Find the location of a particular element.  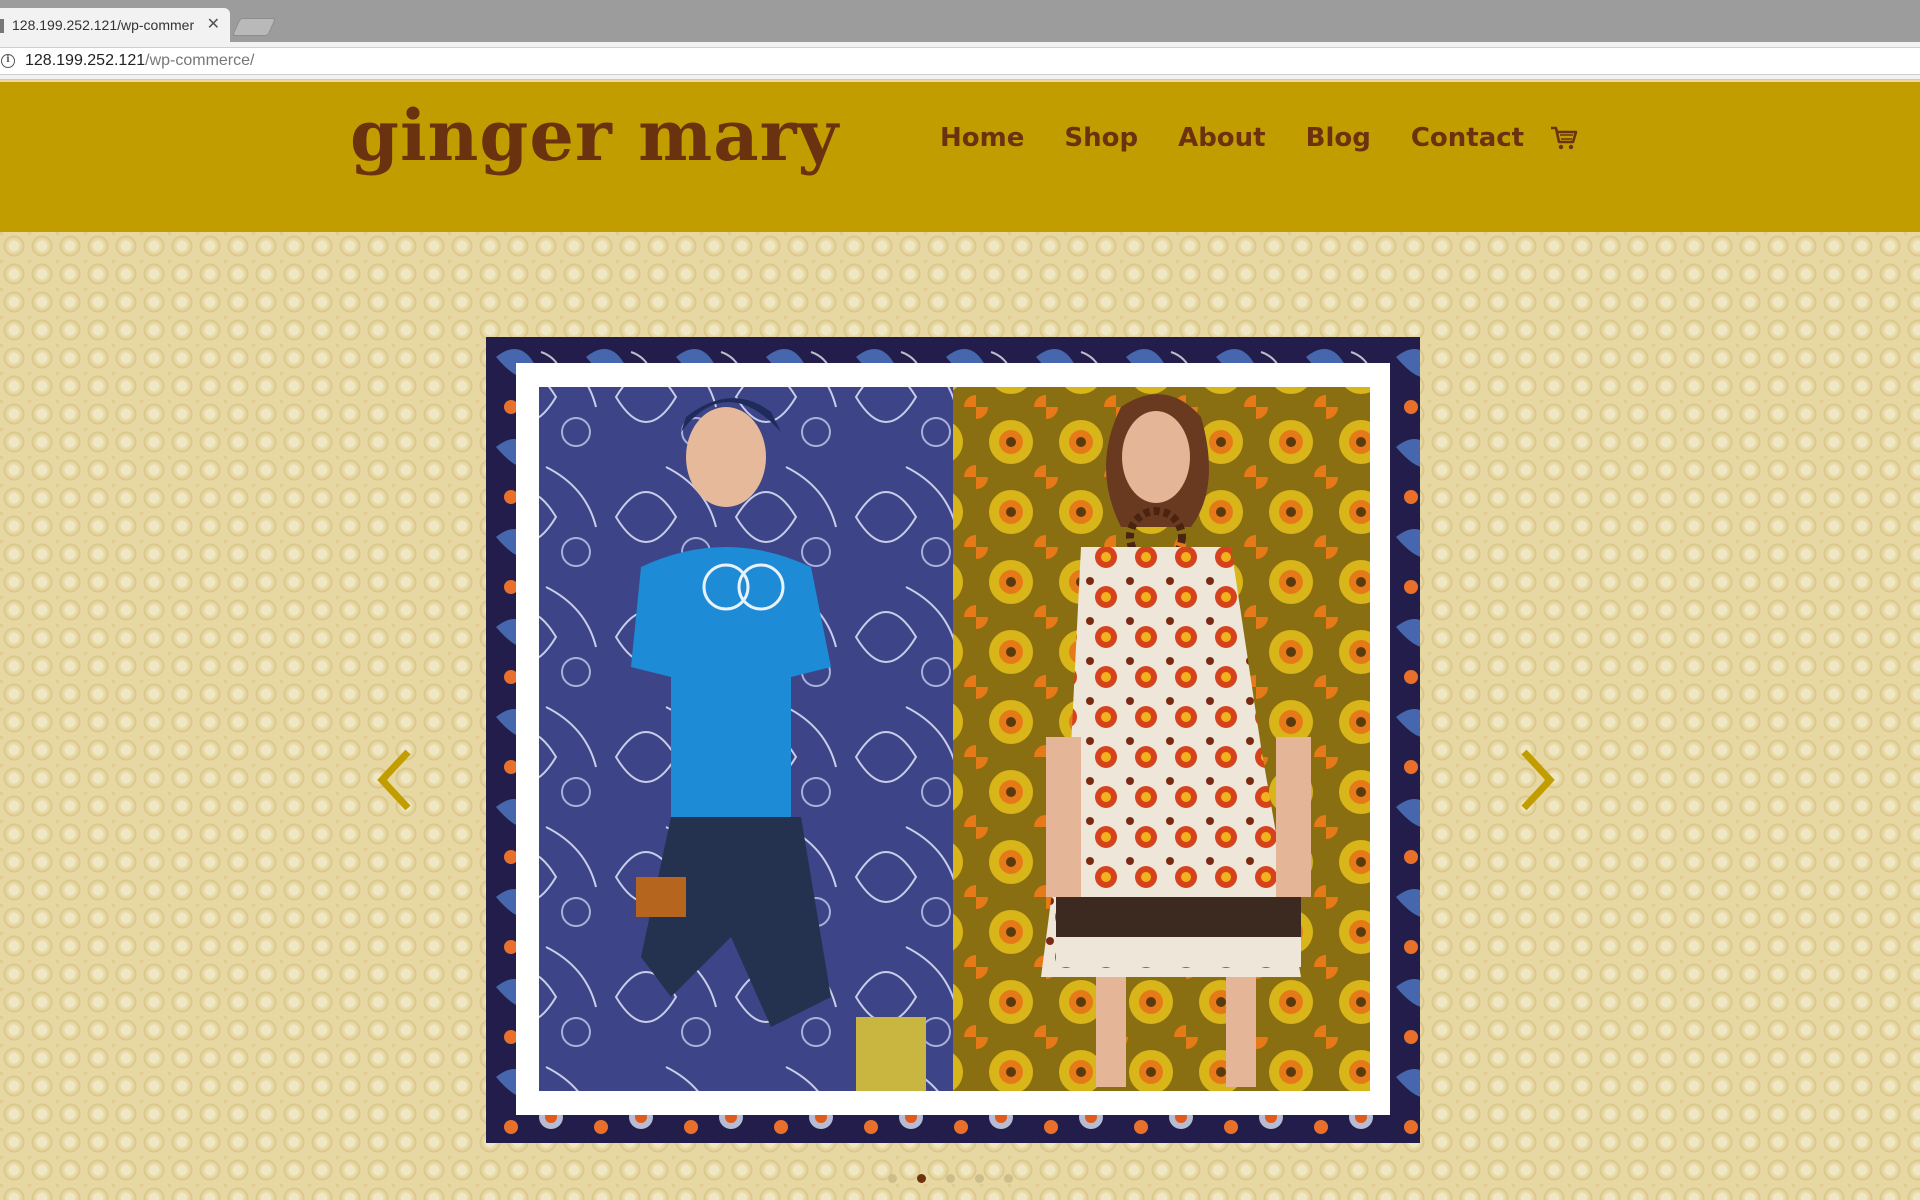

nav-home: Home is located at coordinates (982, 138).